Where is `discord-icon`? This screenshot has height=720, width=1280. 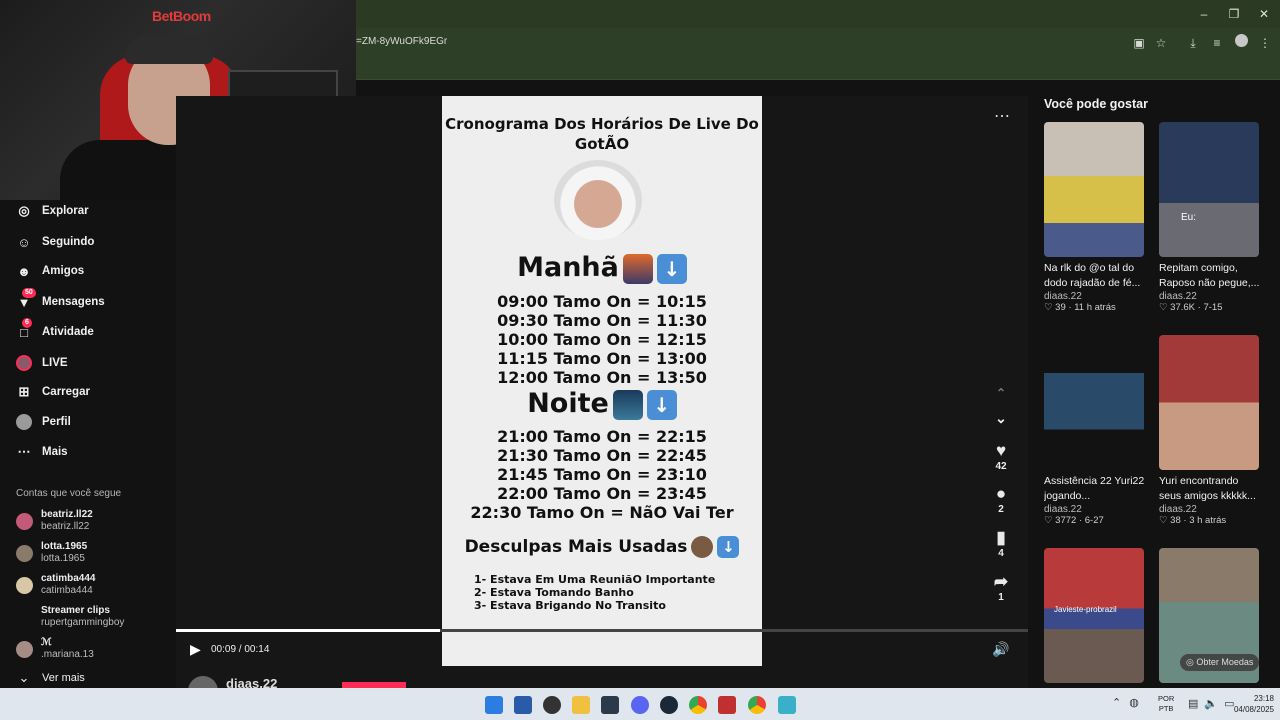
discord-icon is located at coordinates (640, 705).